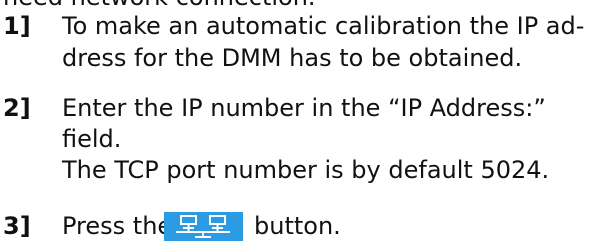  I want to click on network-connect-button, so click(203, 226).